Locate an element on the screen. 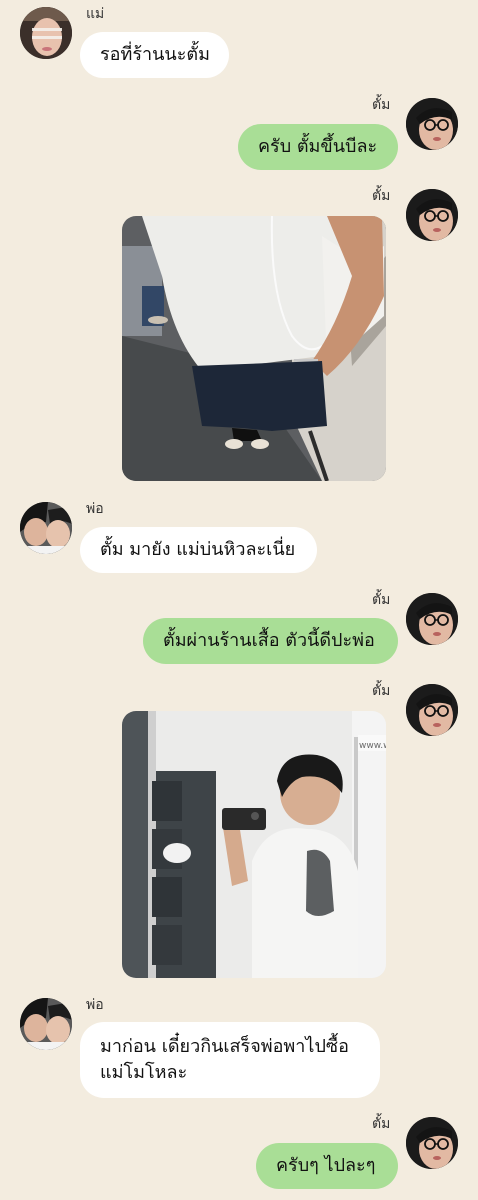 Image resolution: width=478 pixels, height=1200 pixels. message-text: ตั้ม มายัง แม่บ่นหิวละเนี่ย is located at coordinates (198, 549).